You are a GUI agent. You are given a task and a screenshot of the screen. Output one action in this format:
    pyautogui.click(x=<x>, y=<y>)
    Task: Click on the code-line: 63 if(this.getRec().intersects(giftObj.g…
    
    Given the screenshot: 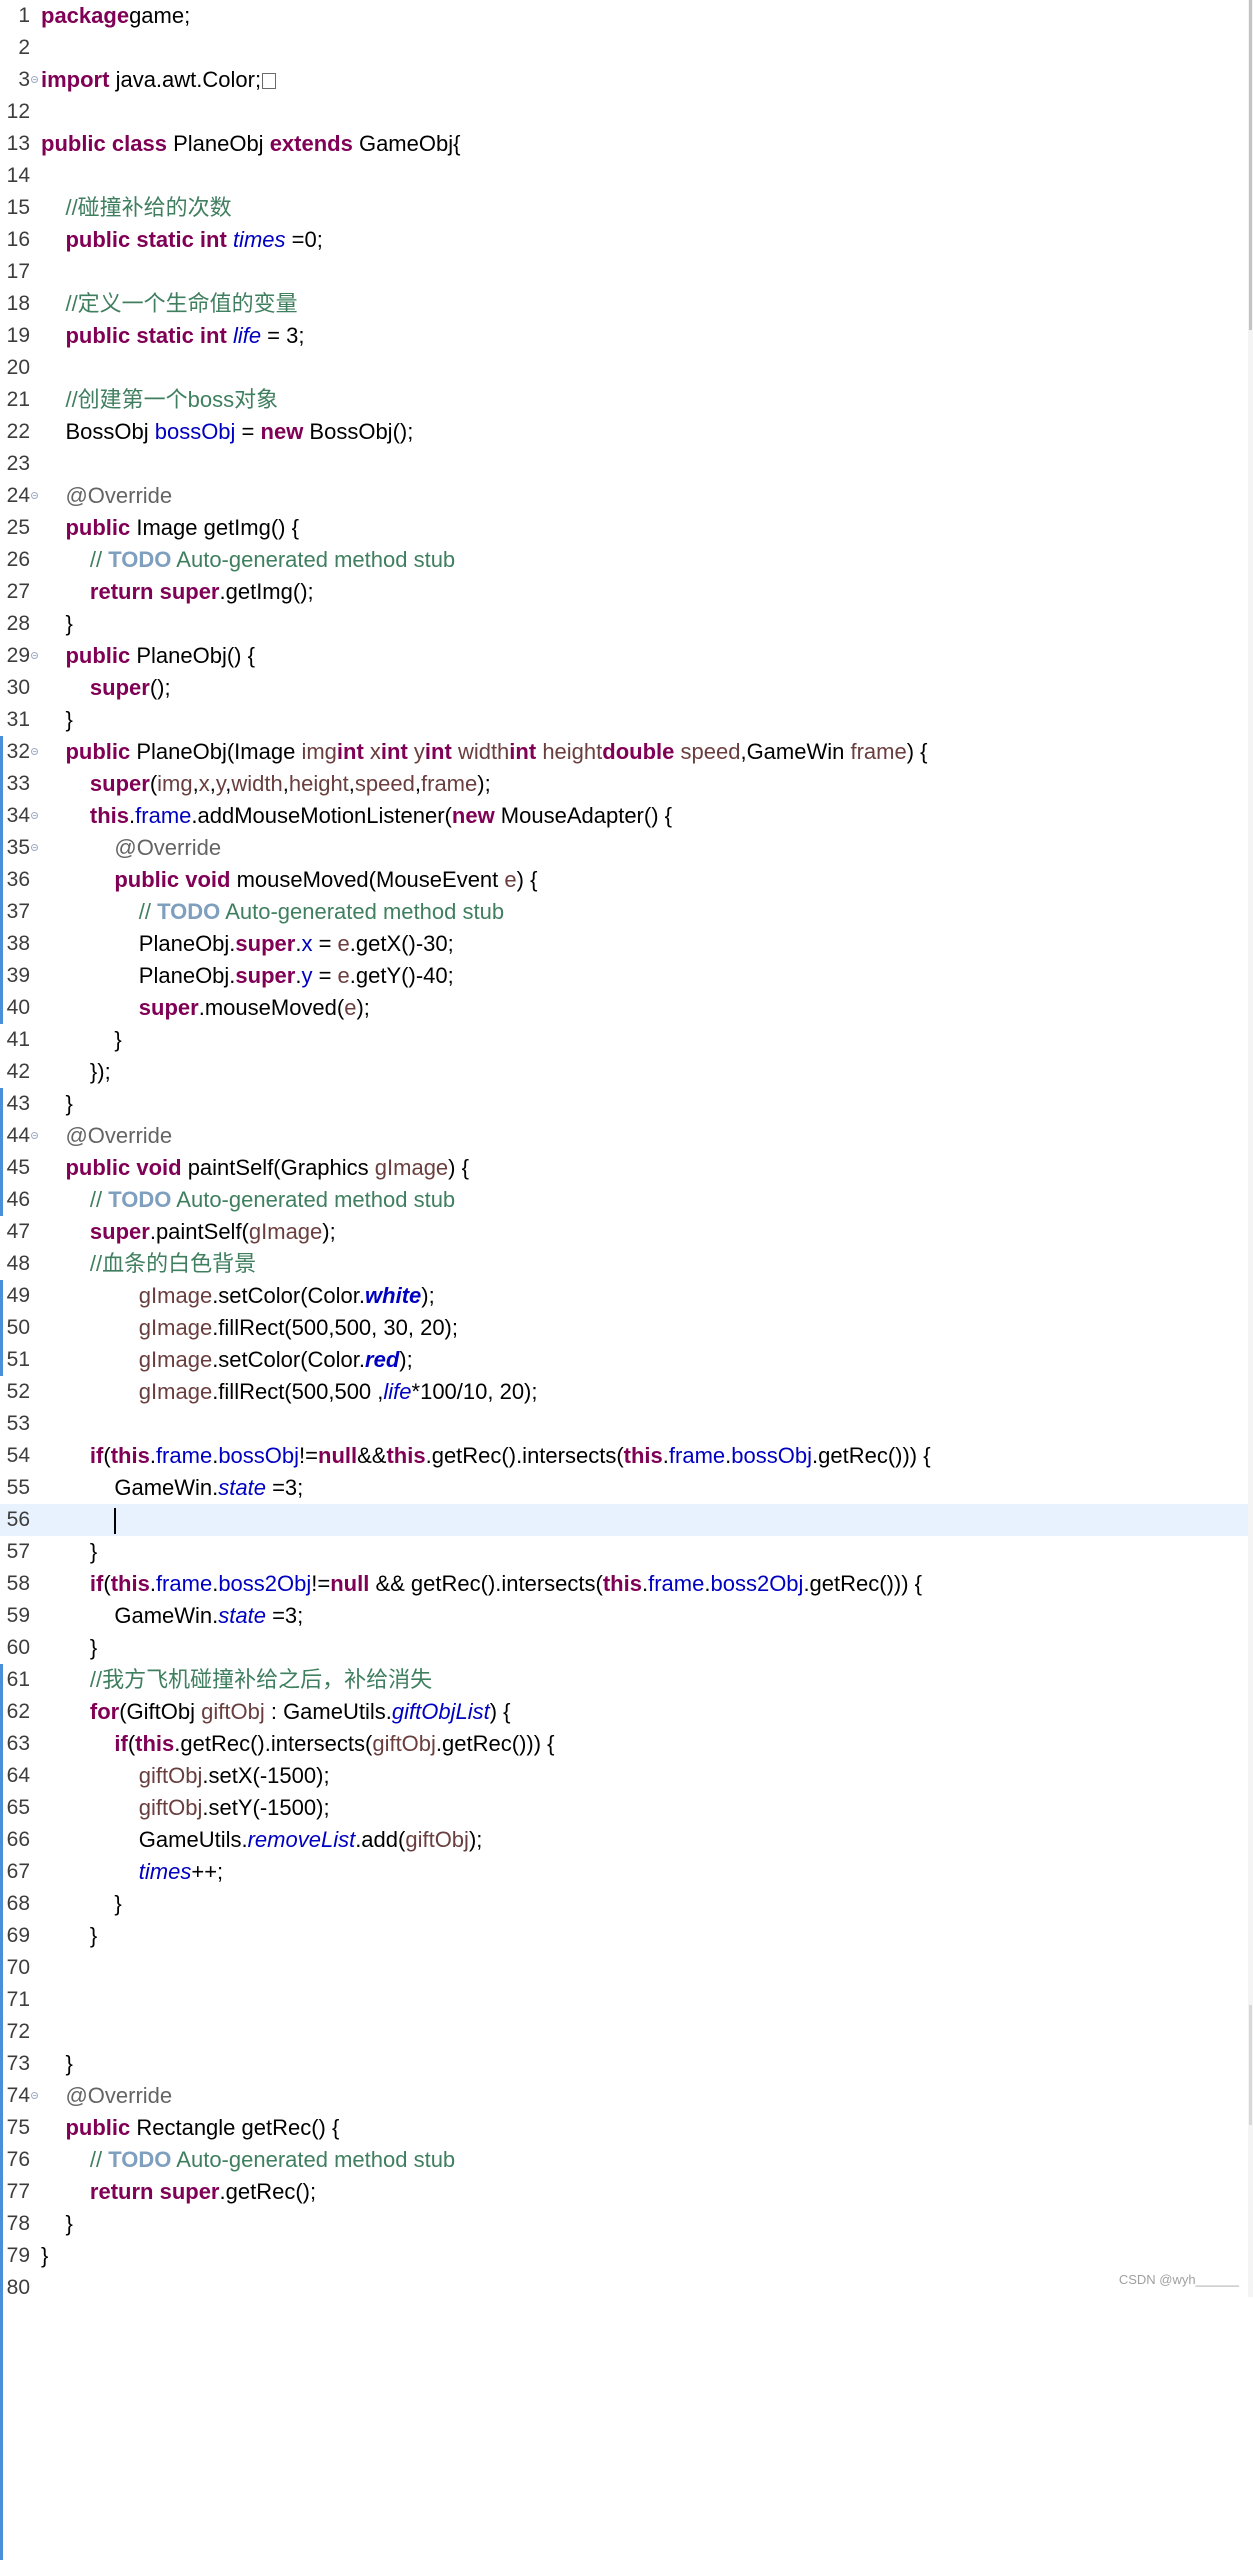 What is the action you would take?
    pyautogui.click(x=624, y=1744)
    